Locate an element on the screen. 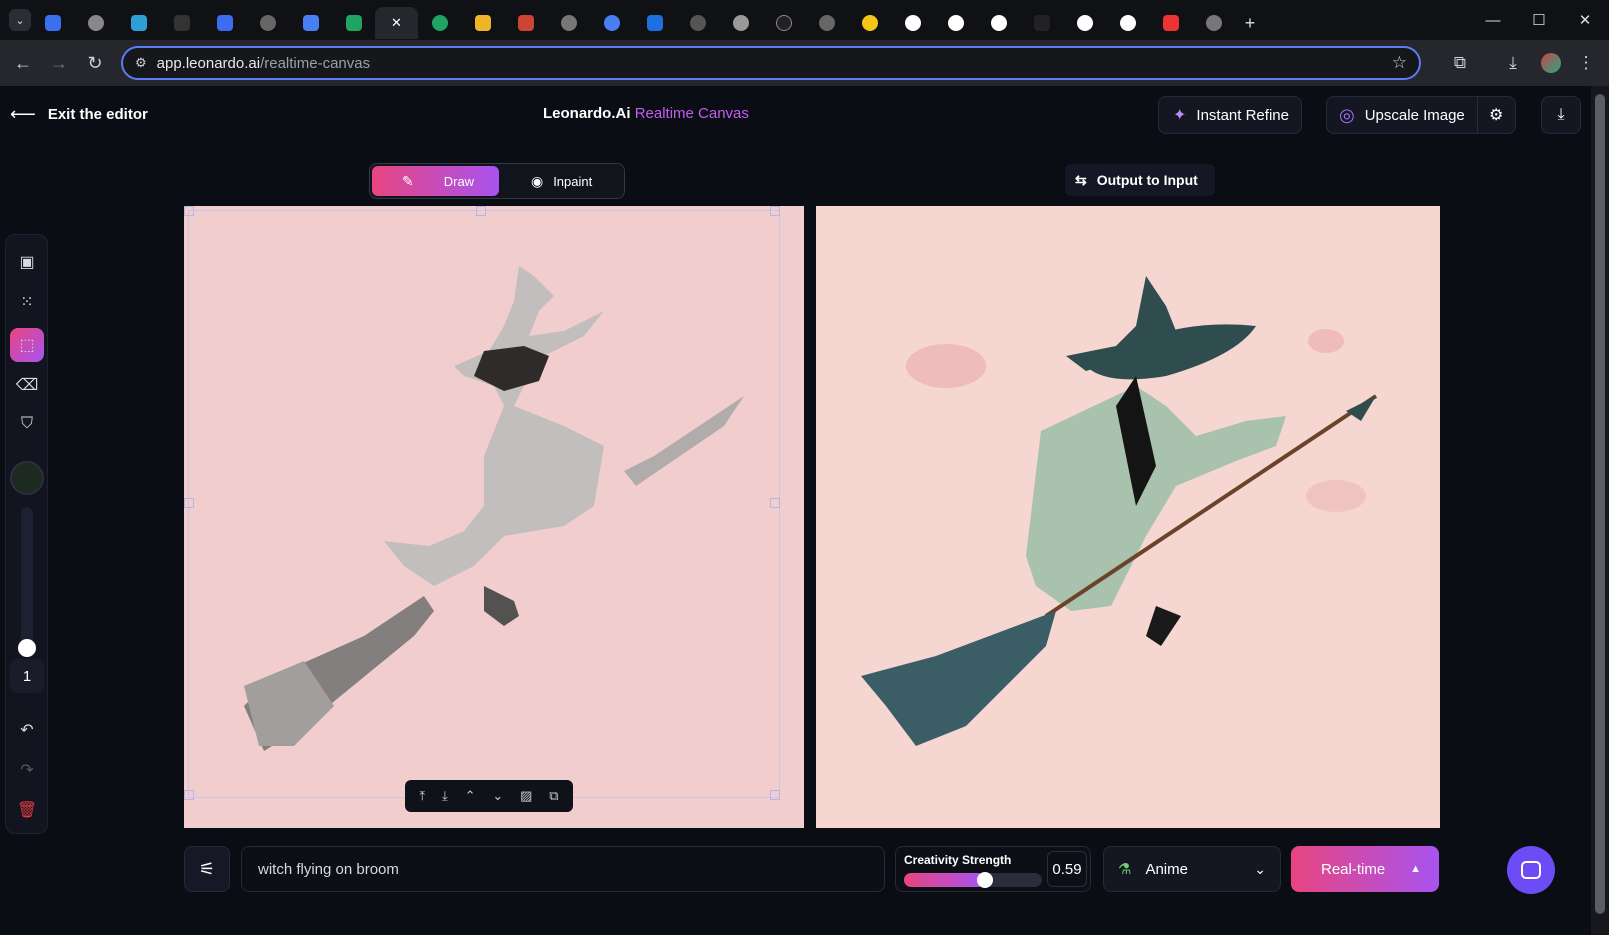  exit-editor-button: ⟵ Exit the editor is located at coordinates (79, 114).